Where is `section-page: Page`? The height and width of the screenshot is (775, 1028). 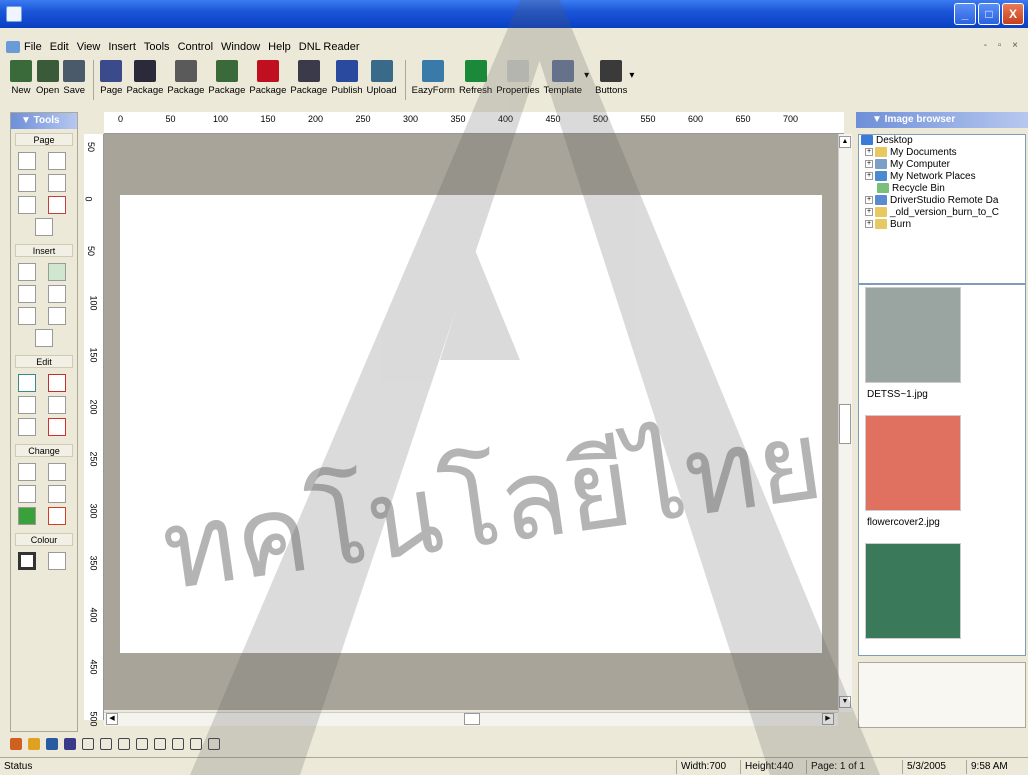 section-page: Page is located at coordinates (44, 139).